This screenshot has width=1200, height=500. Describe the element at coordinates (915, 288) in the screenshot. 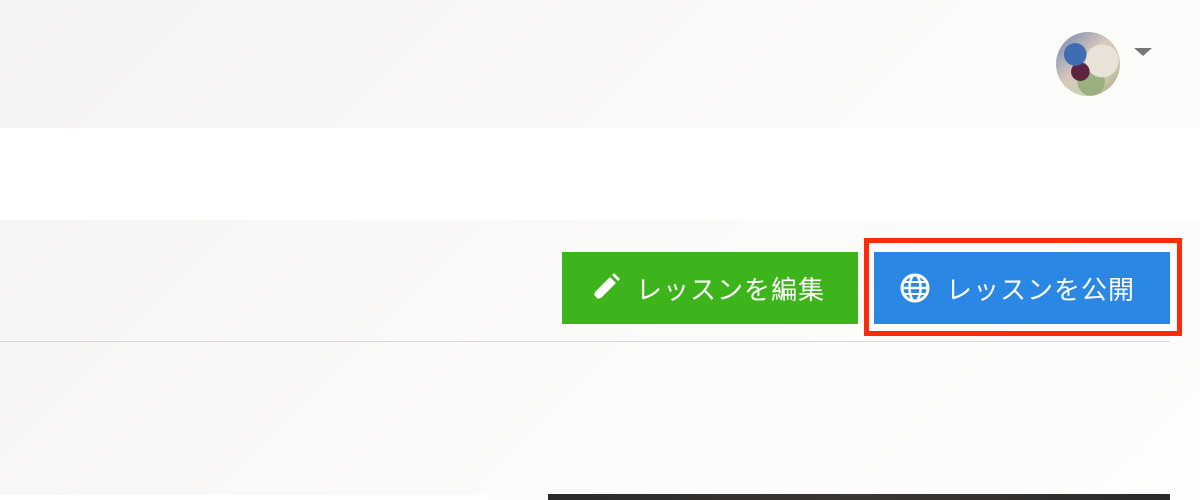

I see `globe-icon` at that location.